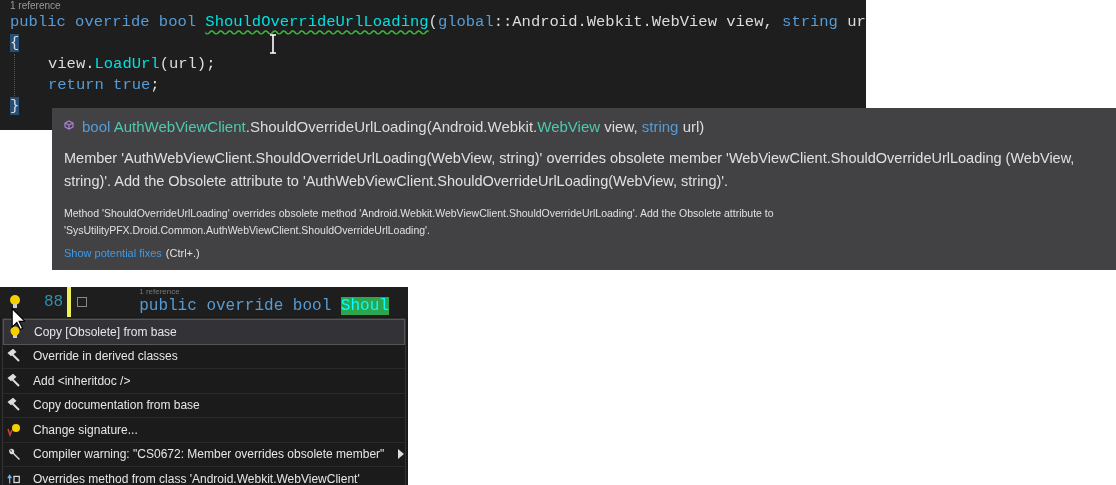 The height and width of the screenshot is (485, 1116). What do you see at coordinates (204, 332) in the screenshot?
I see `menu-item: Copy [Obsolete] from base` at bounding box center [204, 332].